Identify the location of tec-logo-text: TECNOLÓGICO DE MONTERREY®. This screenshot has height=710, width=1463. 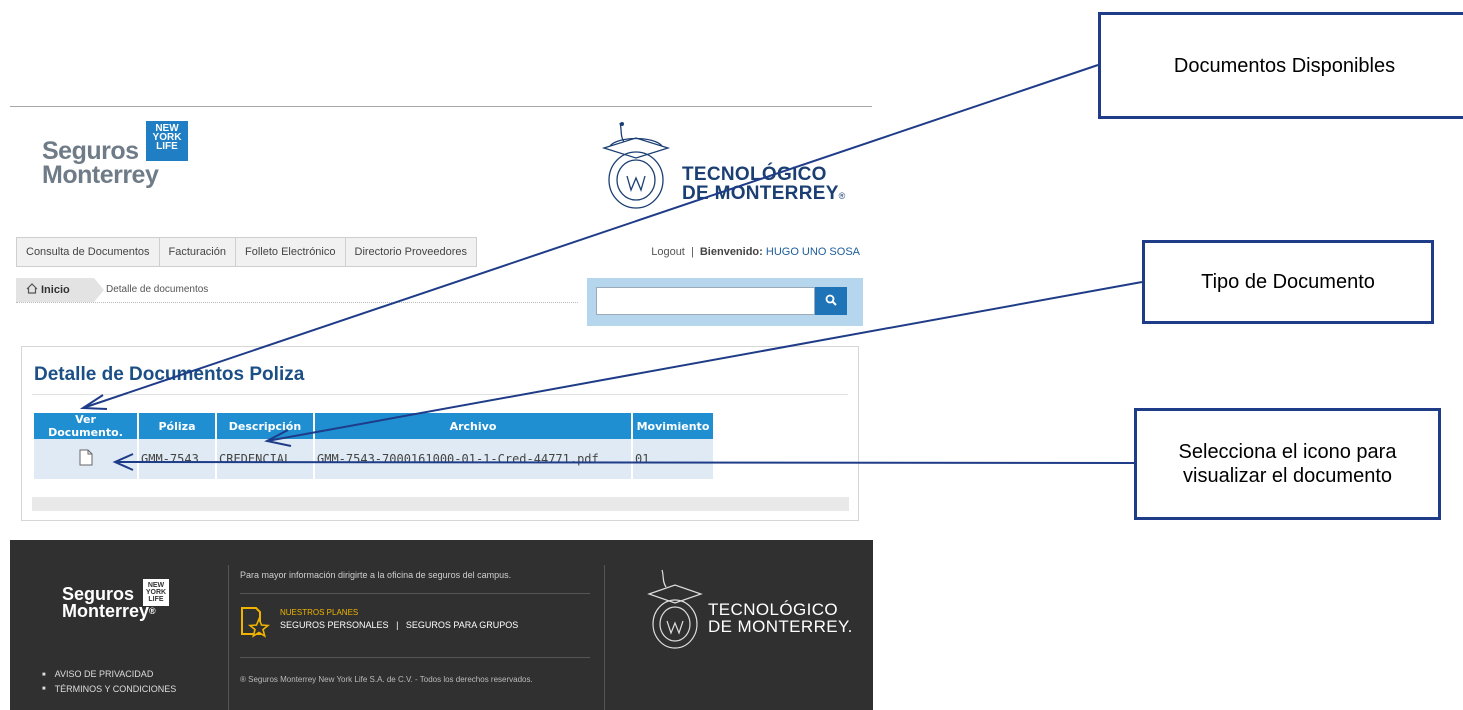
(764, 184).